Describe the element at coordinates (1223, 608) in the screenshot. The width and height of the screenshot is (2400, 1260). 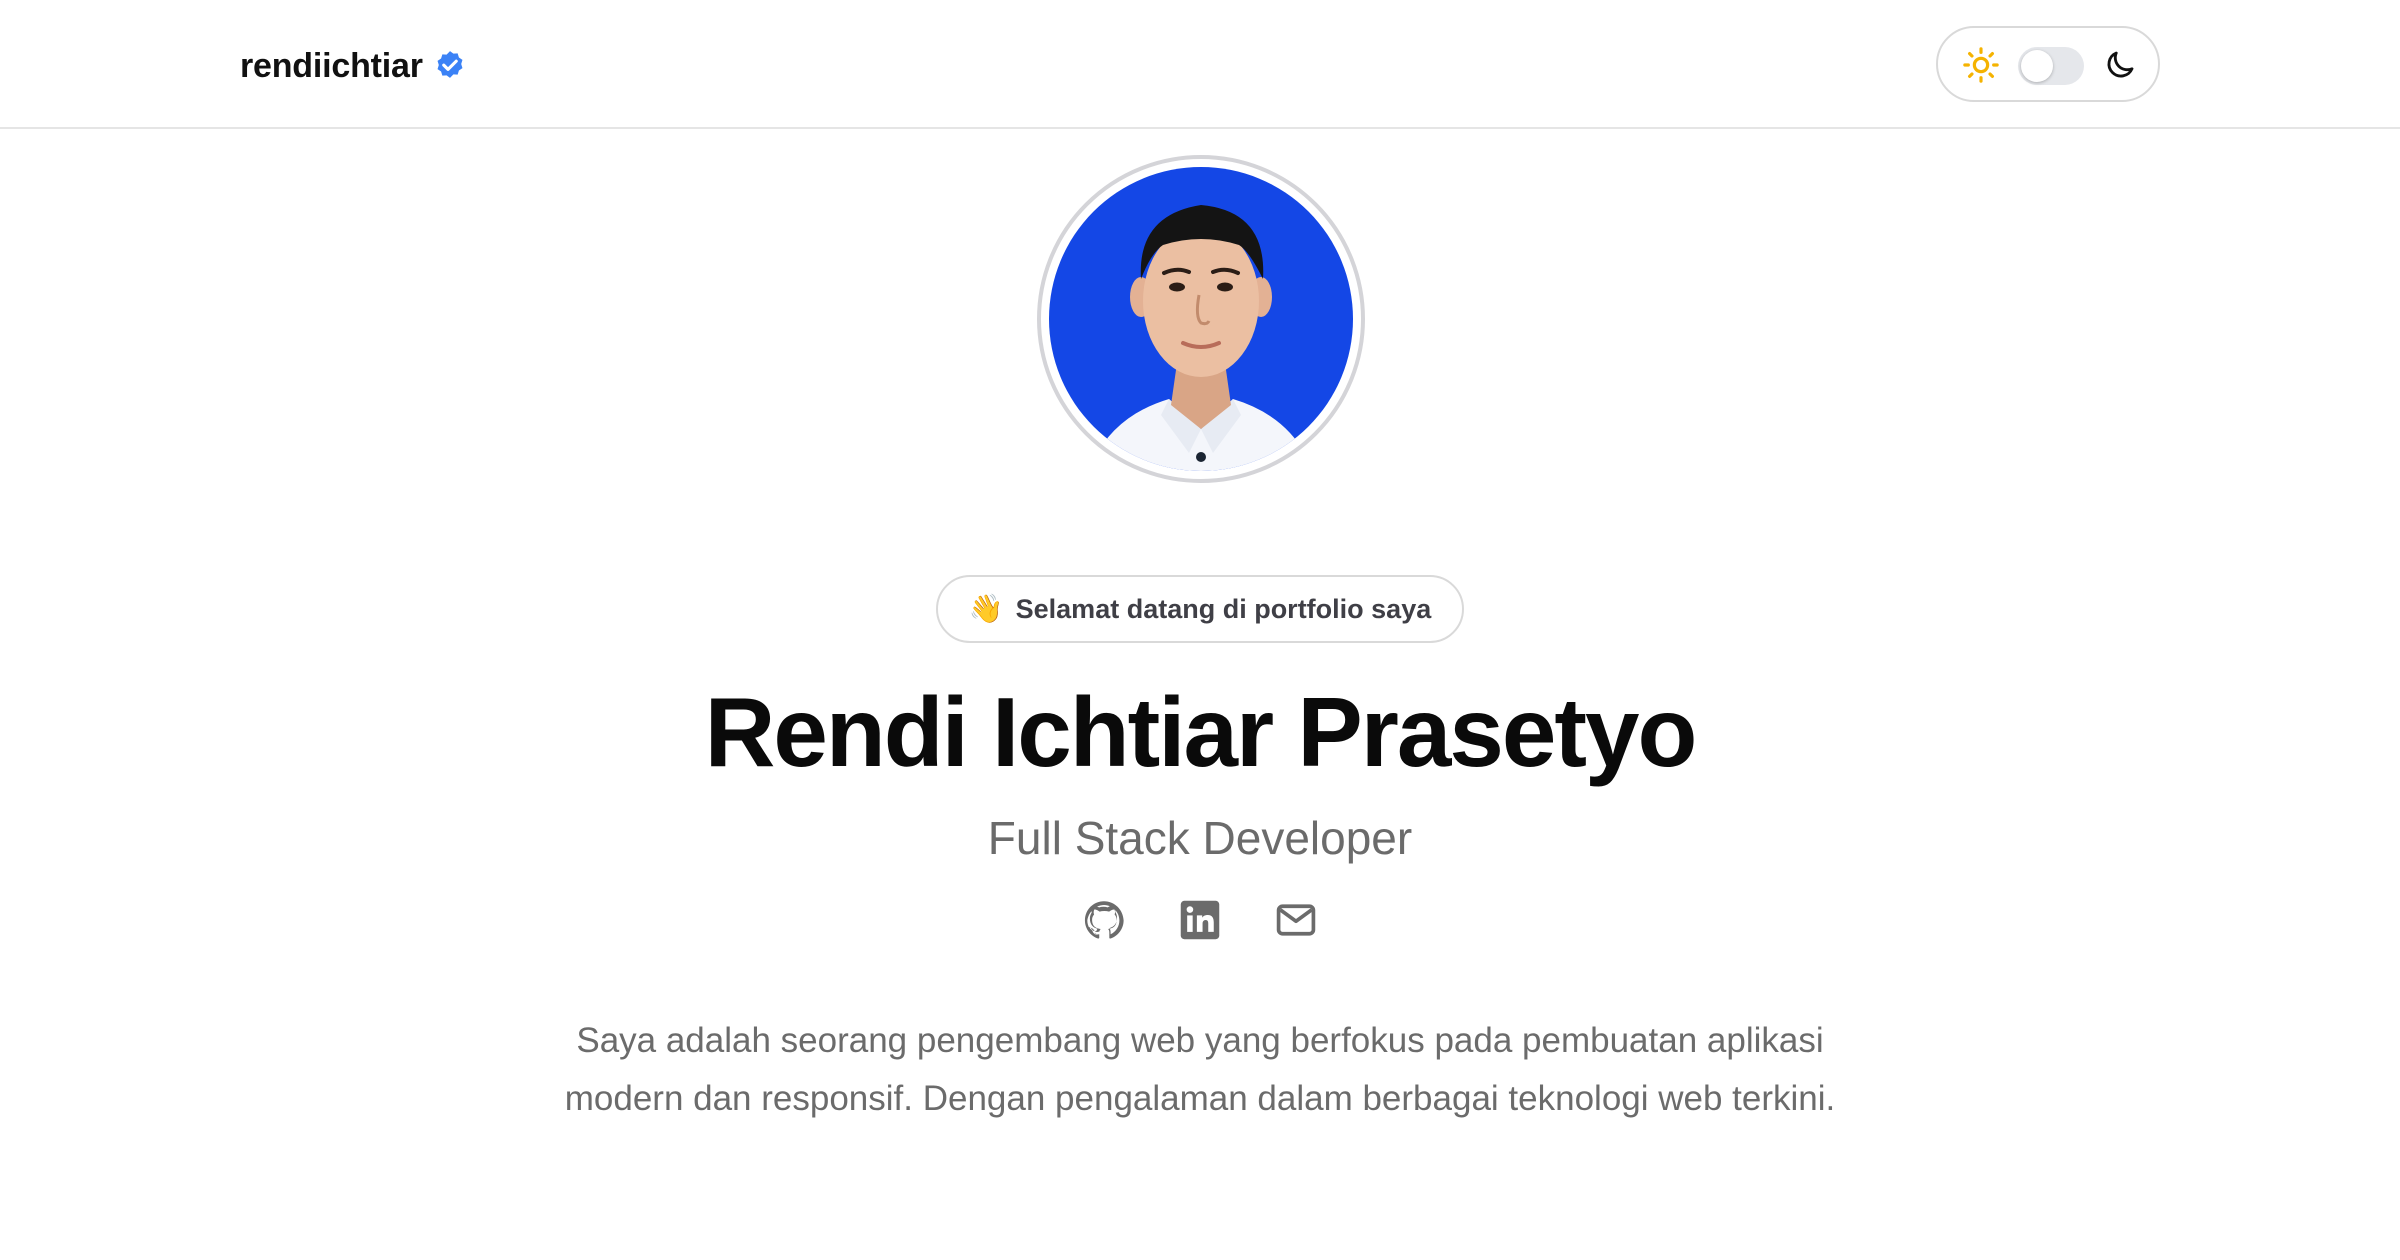
I see `welcome-text: Selamat datang di portfolio saya` at that location.